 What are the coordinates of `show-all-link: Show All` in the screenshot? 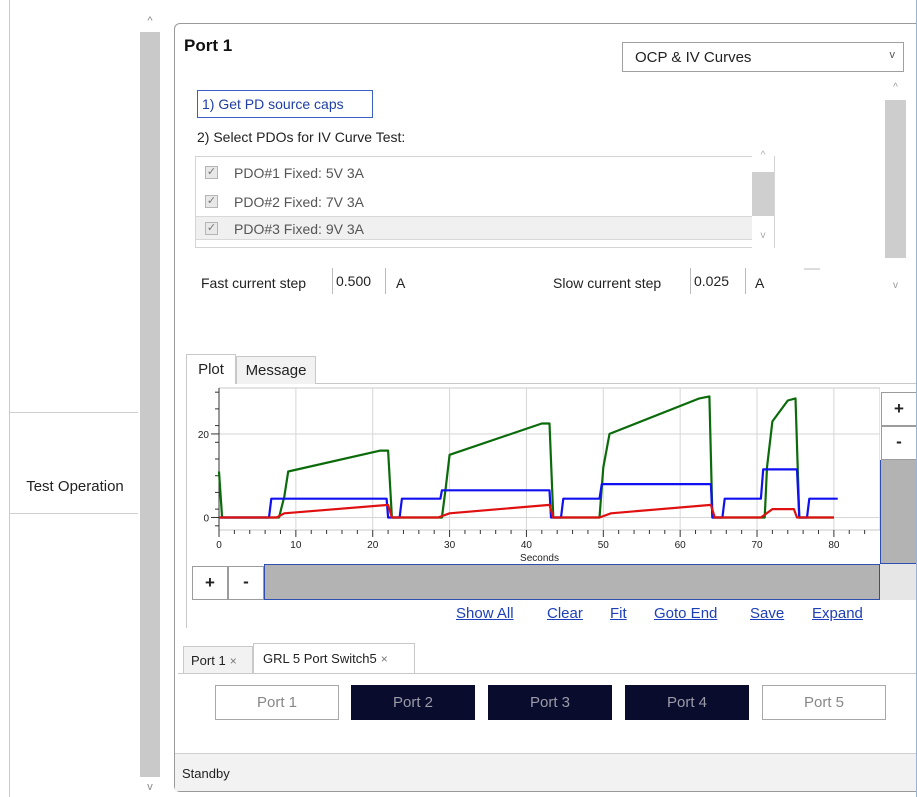 It's located at (485, 613).